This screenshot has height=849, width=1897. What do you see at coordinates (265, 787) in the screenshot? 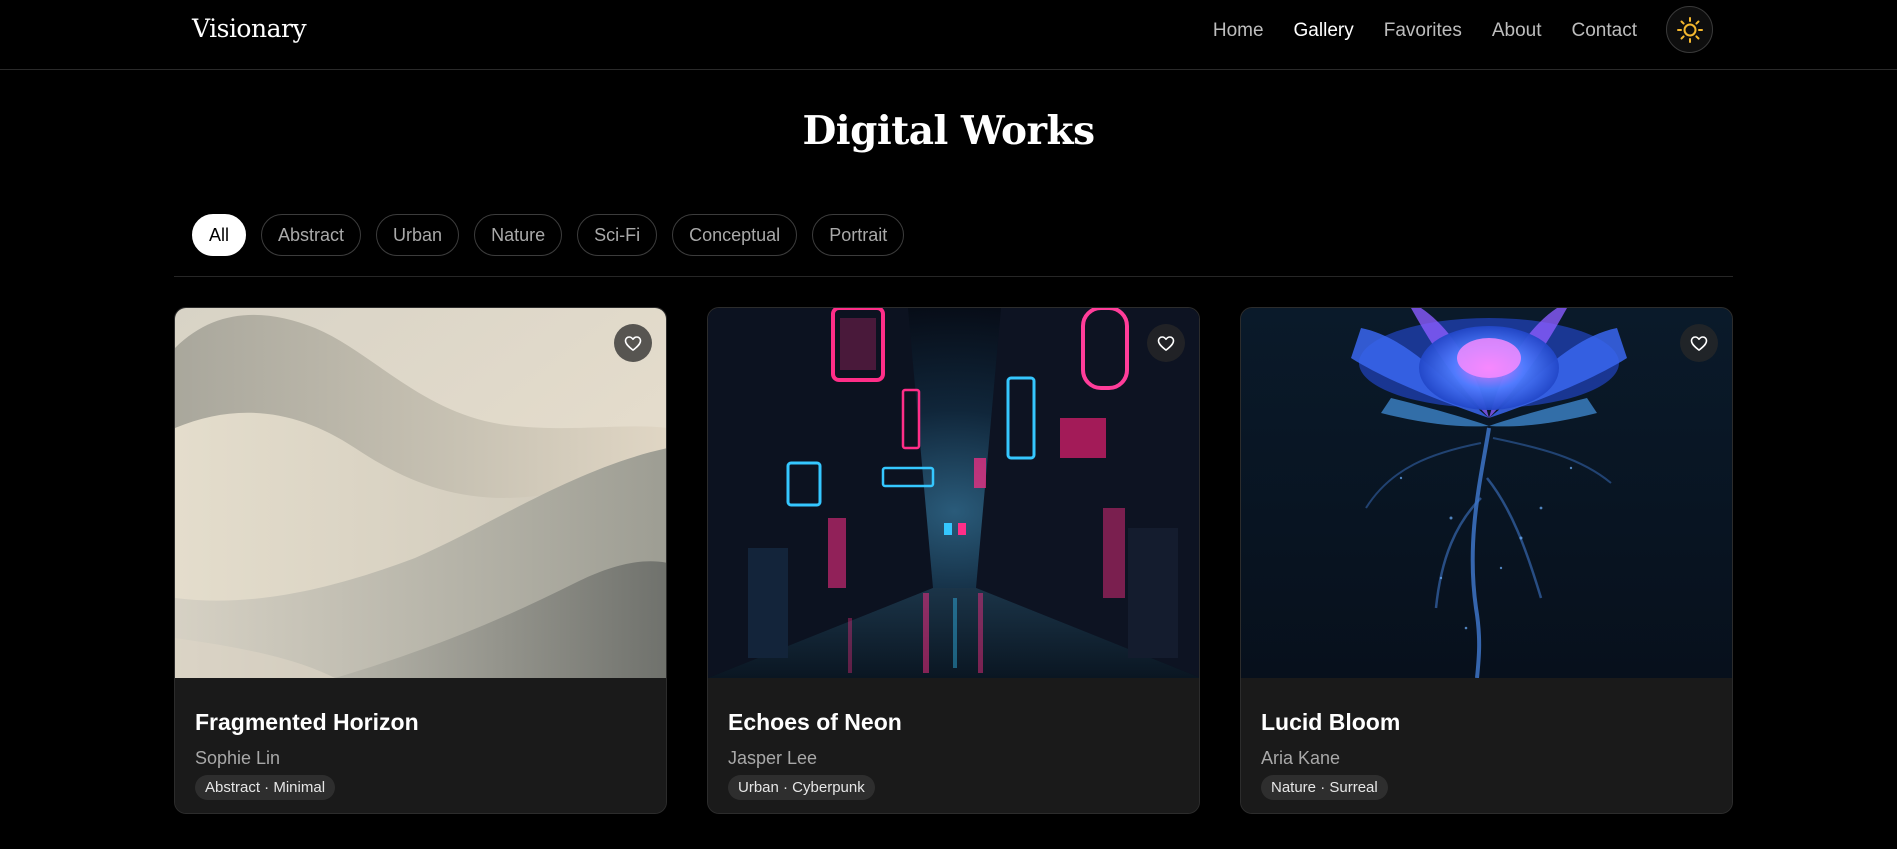
I see `artwork-tags: Abstract · Minimal` at bounding box center [265, 787].